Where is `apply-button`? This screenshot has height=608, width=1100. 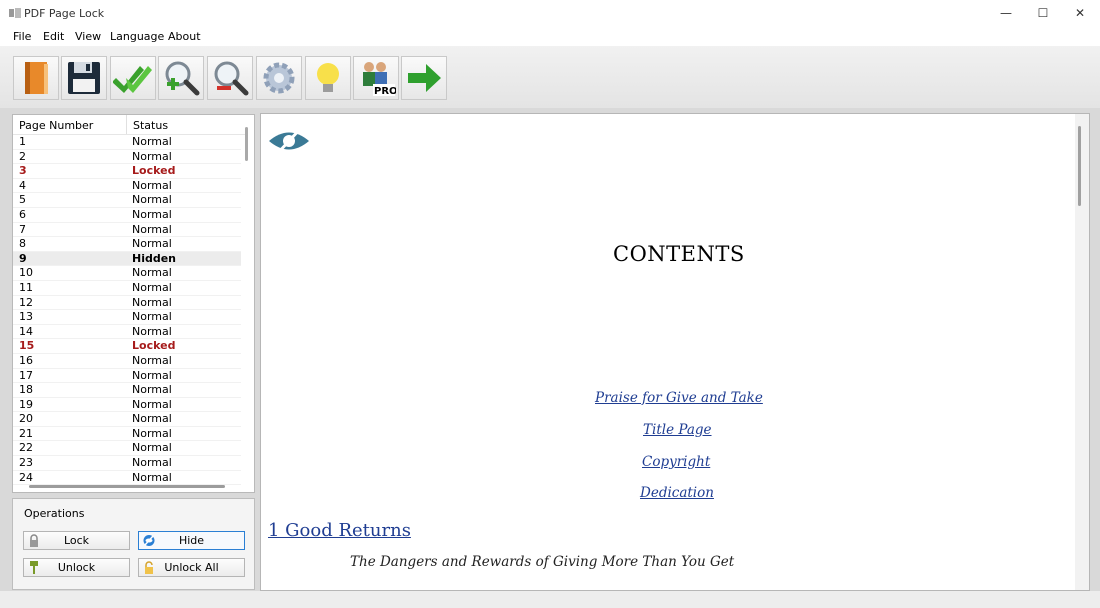 apply-button is located at coordinates (133, 78).